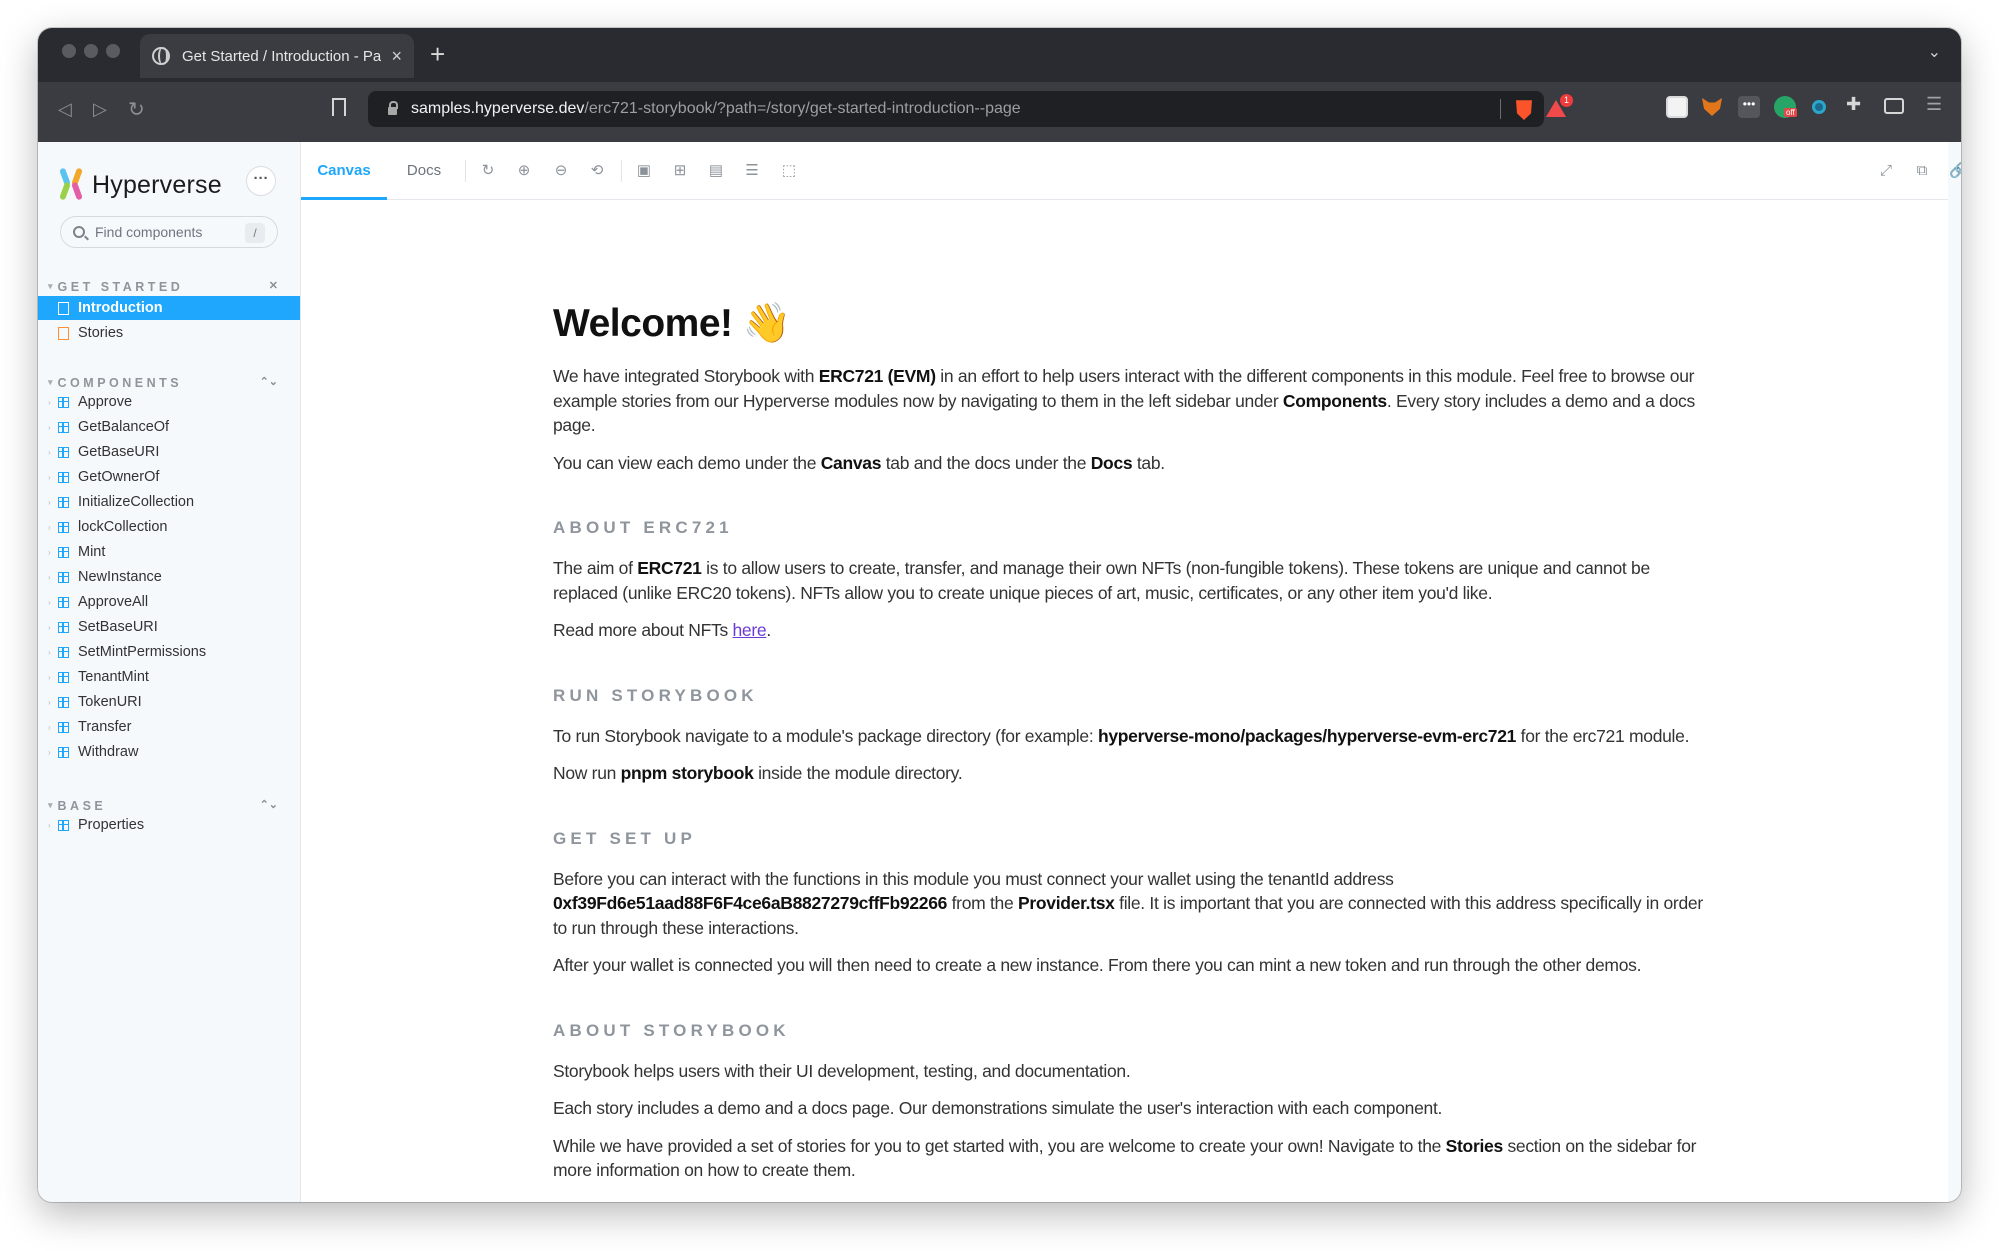 This screenshot has width=1999, height=1251. Describe the element at coordinates (1130, 324) in the screenshot. I see `page-title: Welcome! 👋` at that location.